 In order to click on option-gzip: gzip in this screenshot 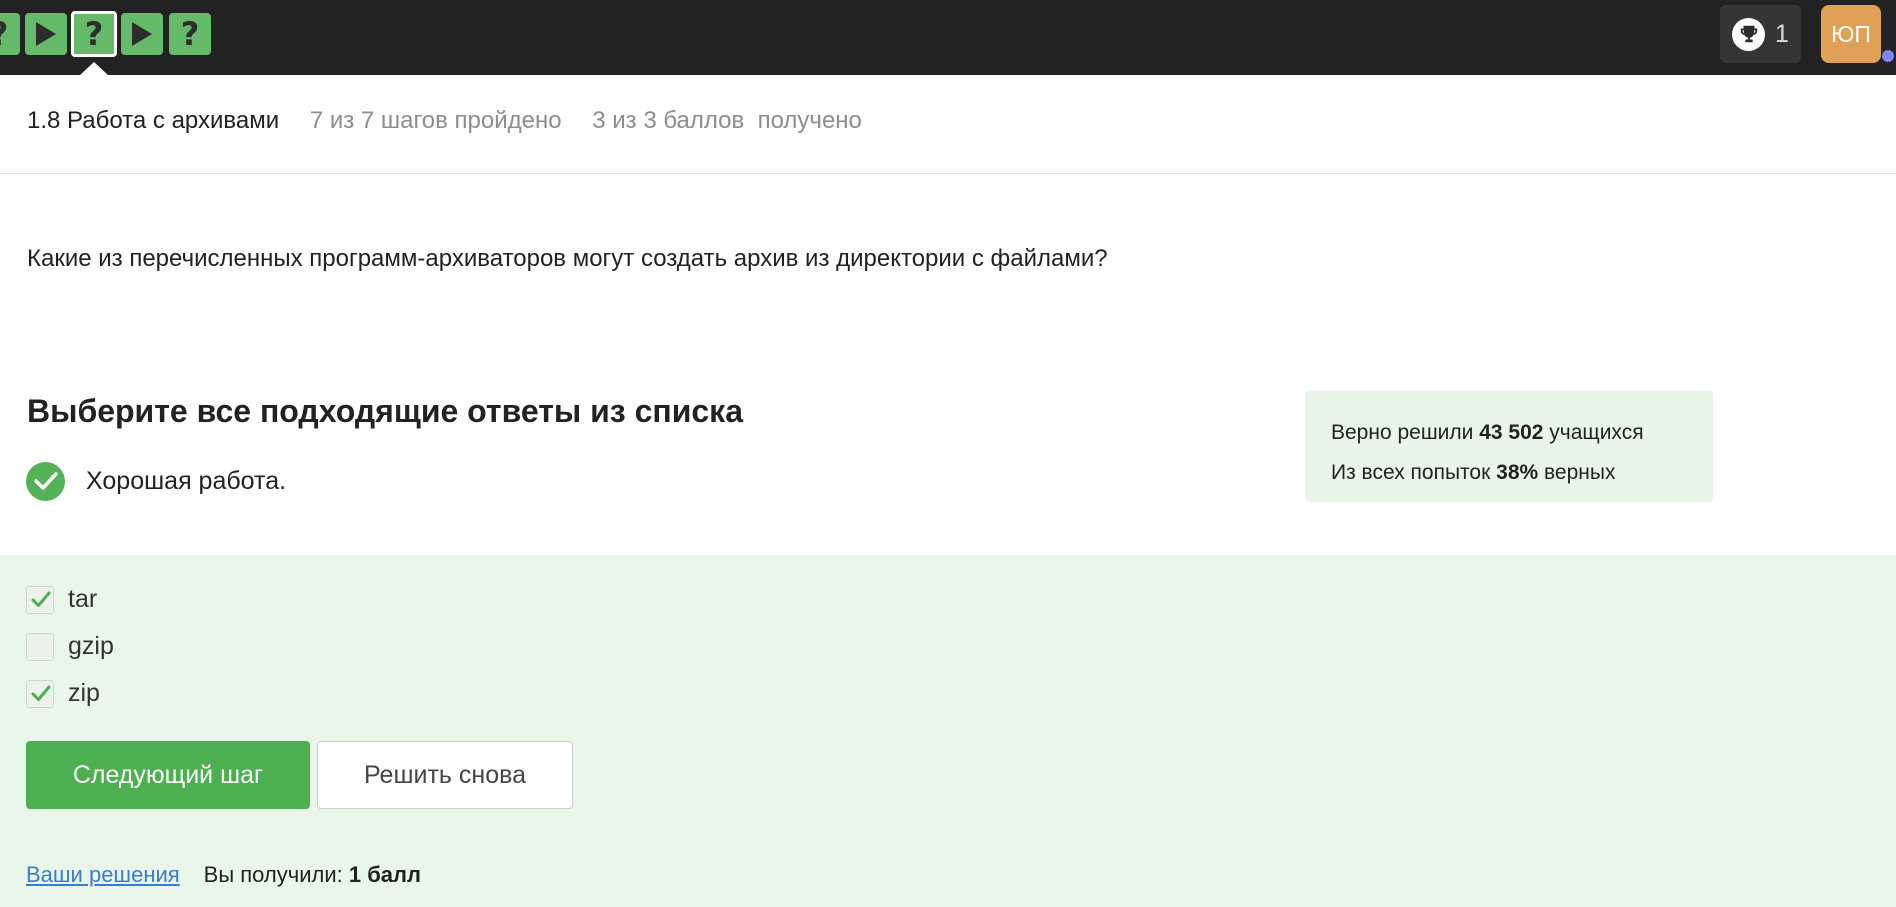, I will do `click(70, 646)`.